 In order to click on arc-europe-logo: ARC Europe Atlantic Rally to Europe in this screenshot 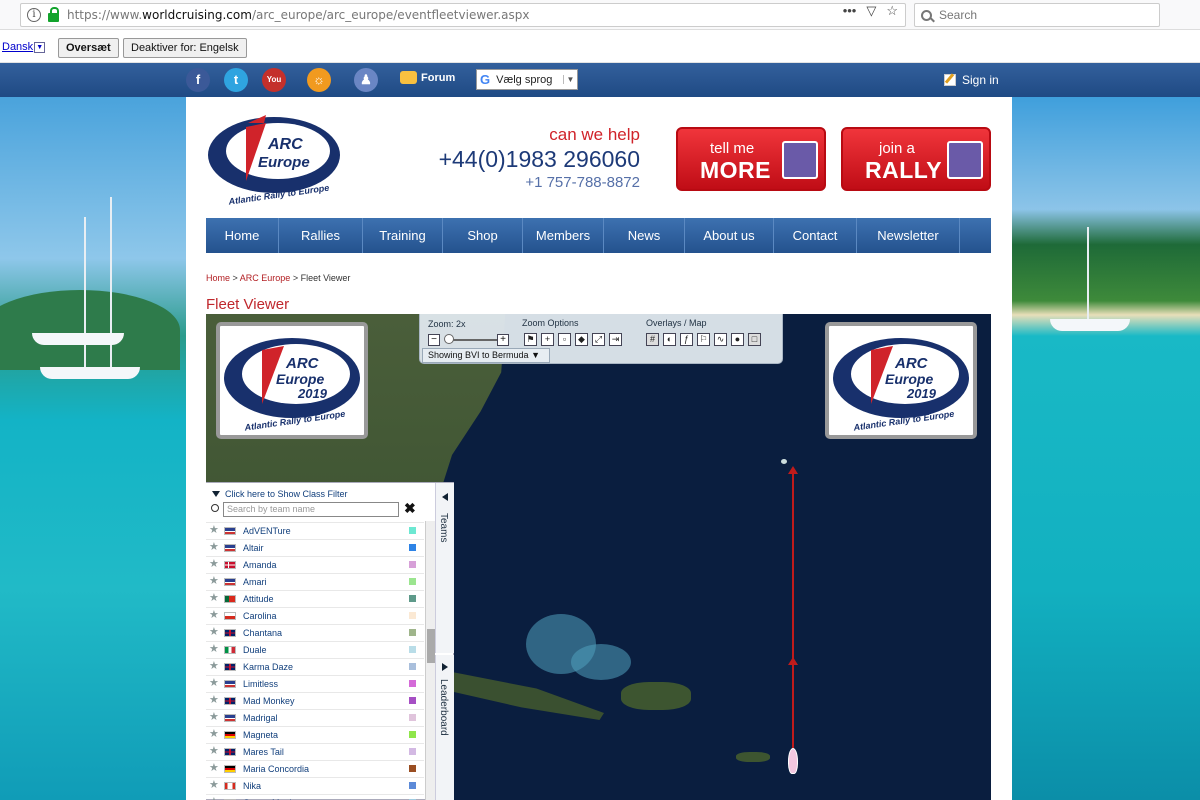, I will do `click(276, 157)`.